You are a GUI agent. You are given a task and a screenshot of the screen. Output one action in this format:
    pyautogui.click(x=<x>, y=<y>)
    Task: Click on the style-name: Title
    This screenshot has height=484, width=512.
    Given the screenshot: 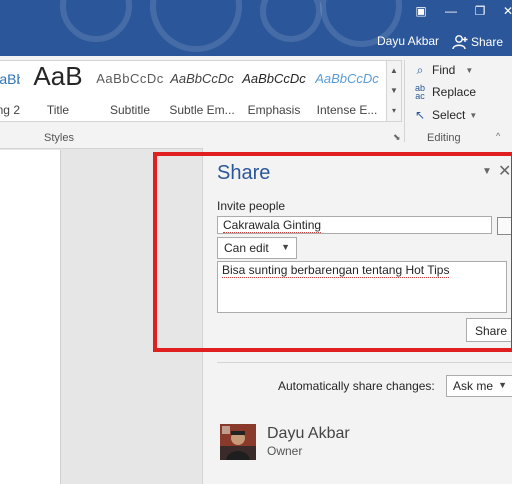 What is the action you would take?
    pyautogui.click(x=58, y=110)
    